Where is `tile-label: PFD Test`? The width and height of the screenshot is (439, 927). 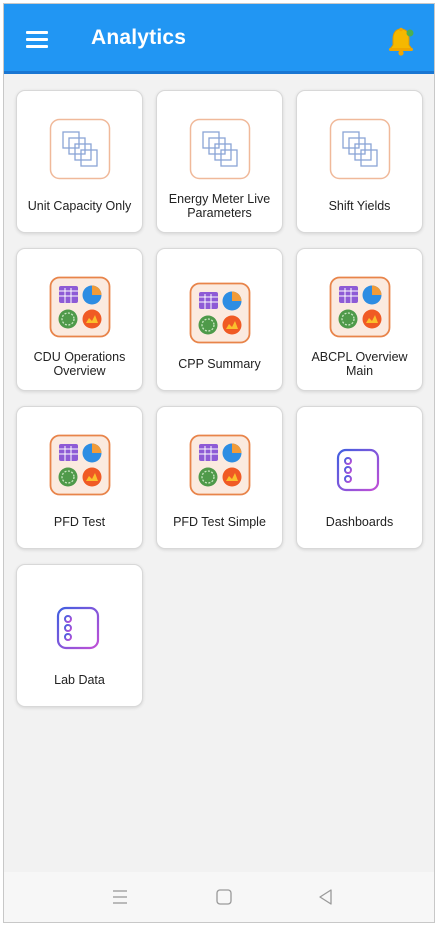 tile-label: PFD Test is located at coordinates (79, 522).